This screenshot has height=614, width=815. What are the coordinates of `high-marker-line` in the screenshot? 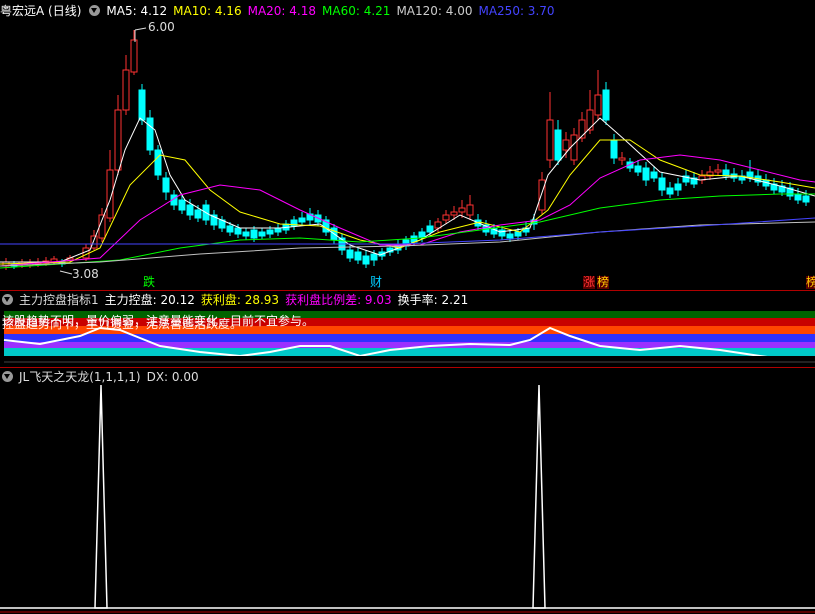 It's located at (140, 29).